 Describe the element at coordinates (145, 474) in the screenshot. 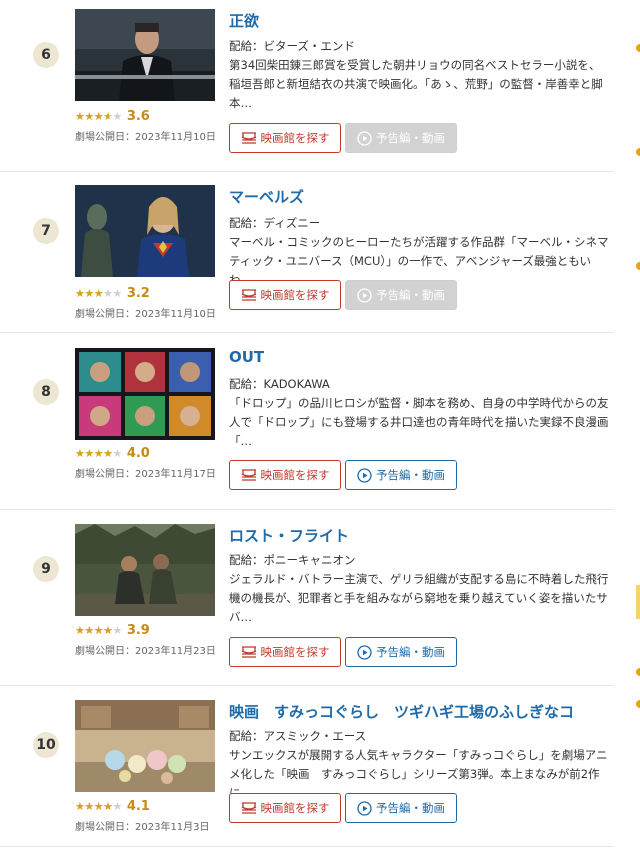

I see `release-date: 劇場公開日：2023年11月17日` at that location.